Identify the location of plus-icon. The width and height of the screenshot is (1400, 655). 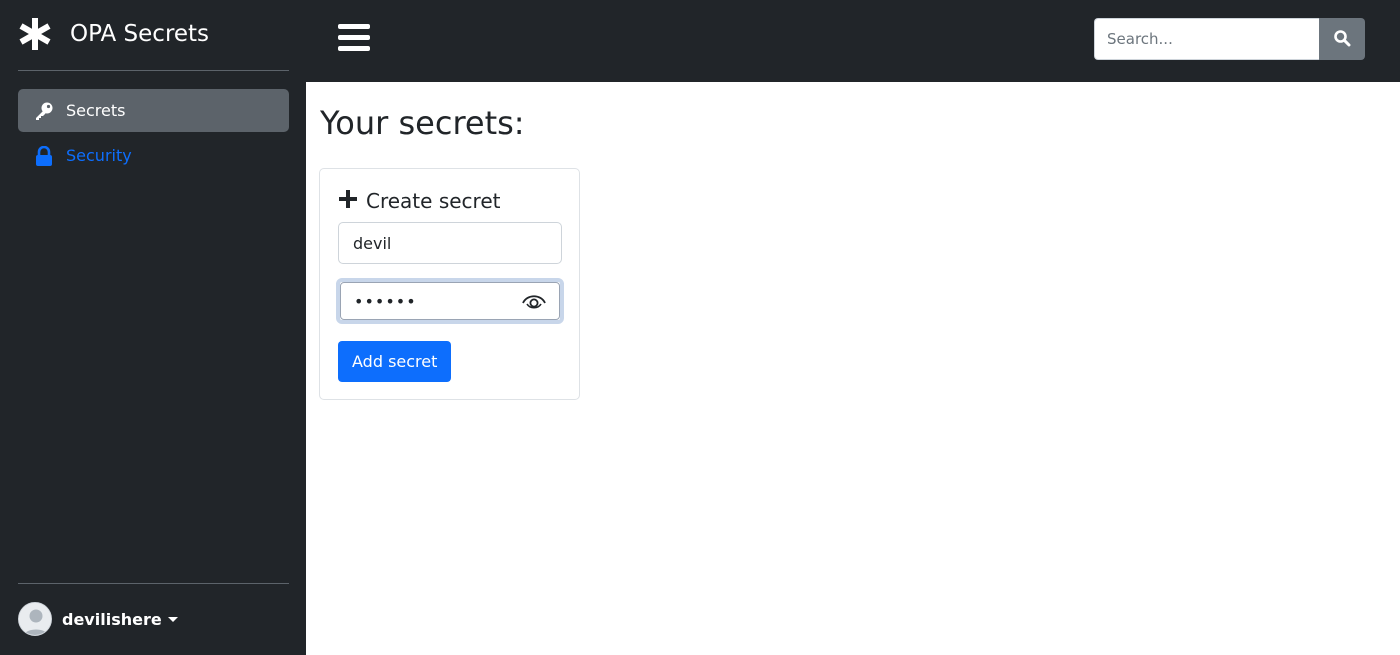
(348, 201).